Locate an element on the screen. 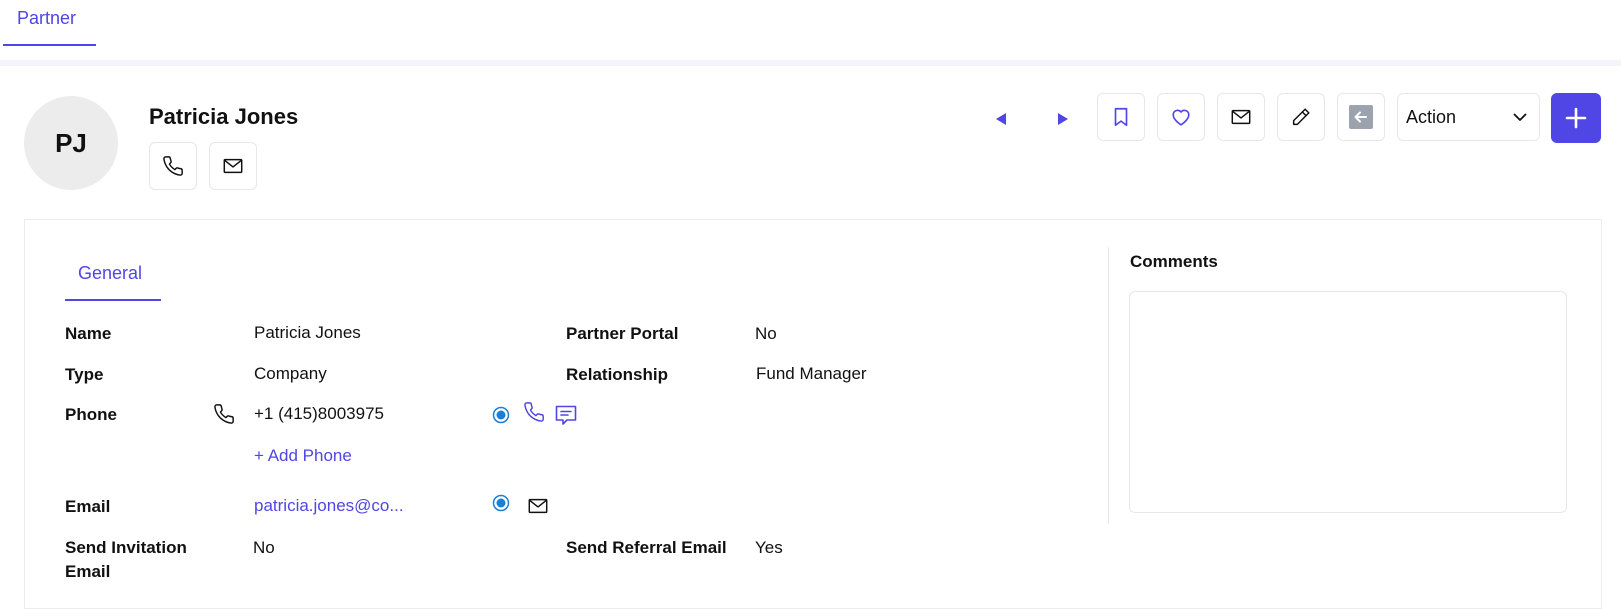 The image size is (1621, 609). send-invitation-label-line1: Send Invitation is located at coordinates (126, 547).